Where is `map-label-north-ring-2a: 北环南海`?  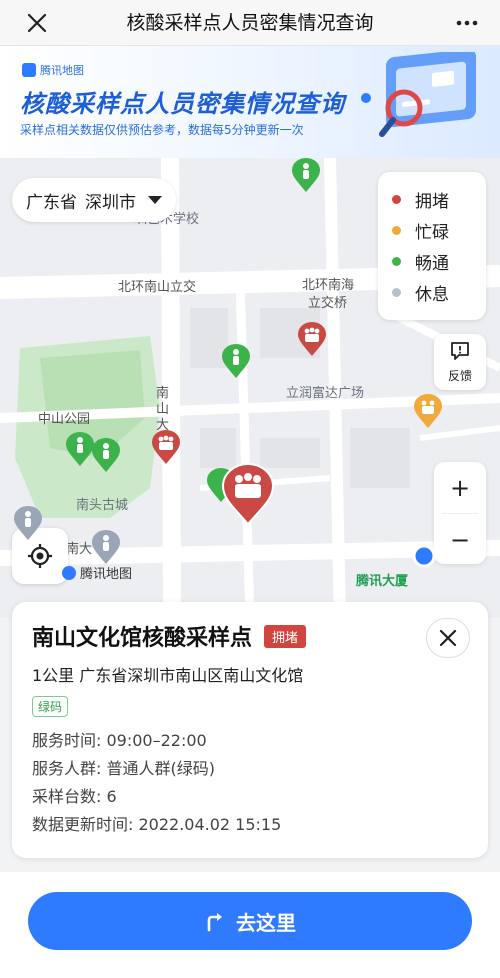
map-label-north-ring-2a: 北环南海 is located at coordinates (328, 285).